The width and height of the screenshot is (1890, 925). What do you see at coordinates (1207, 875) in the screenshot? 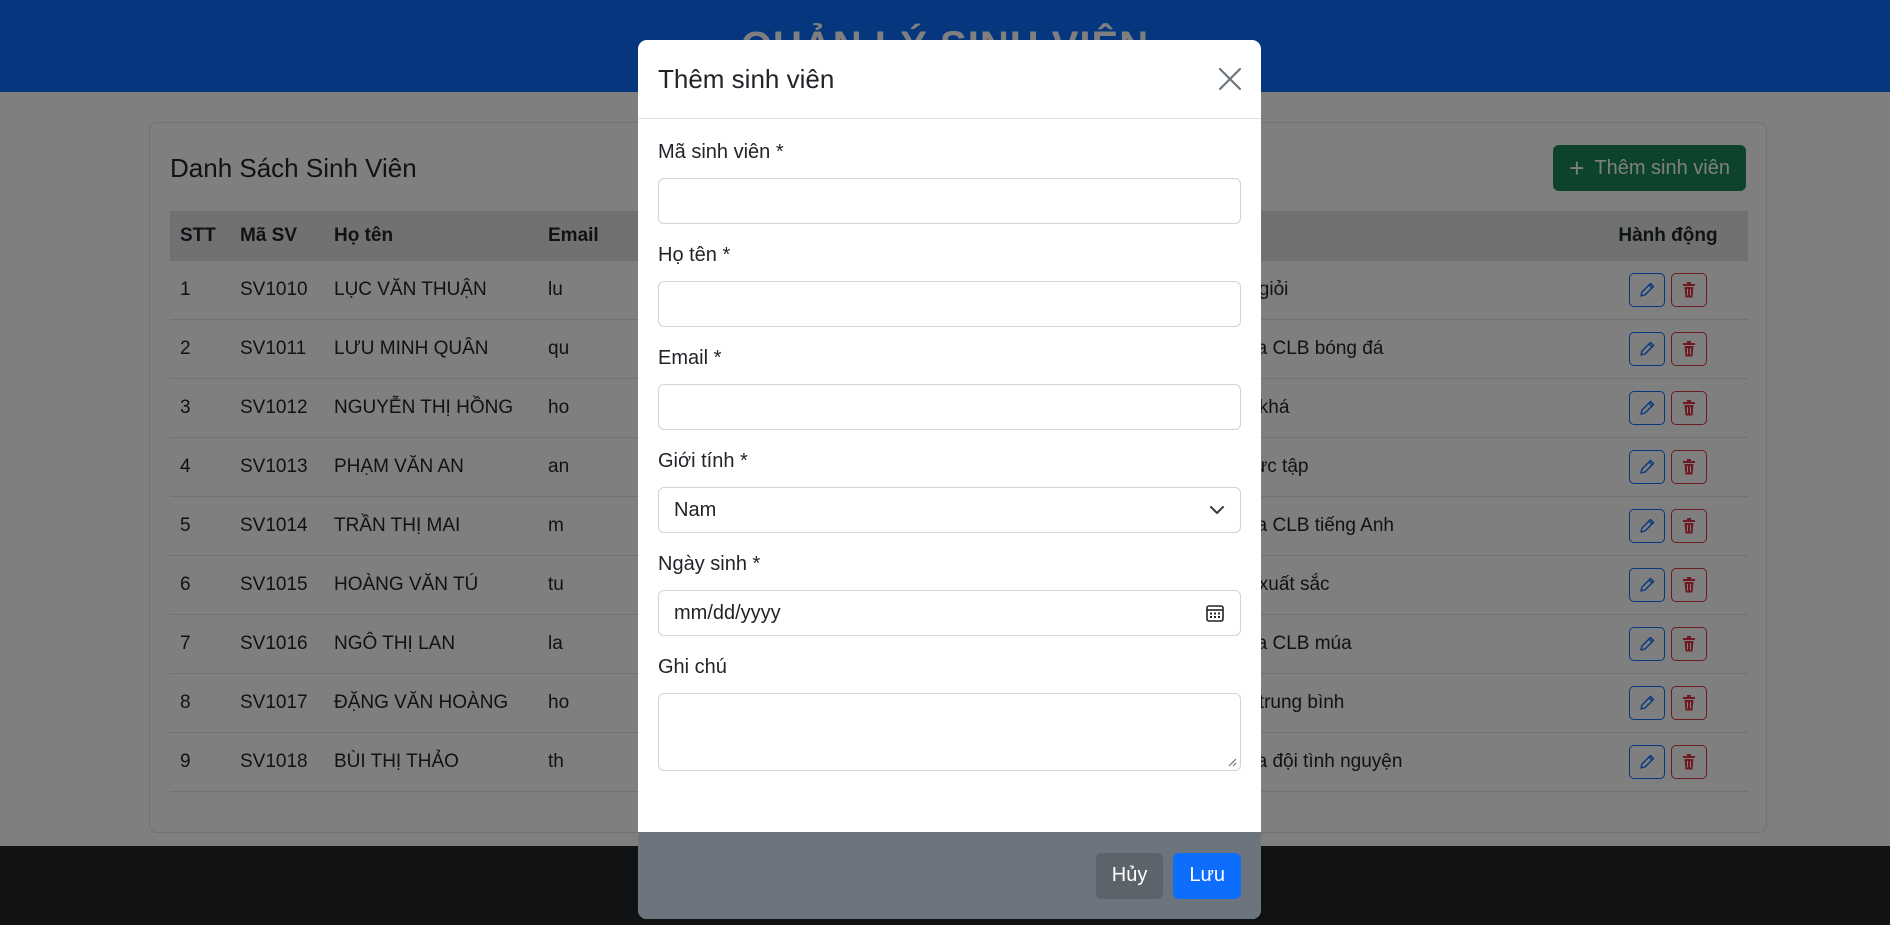
I see `save-button: Lưu` at bounding box center [1207, 875].